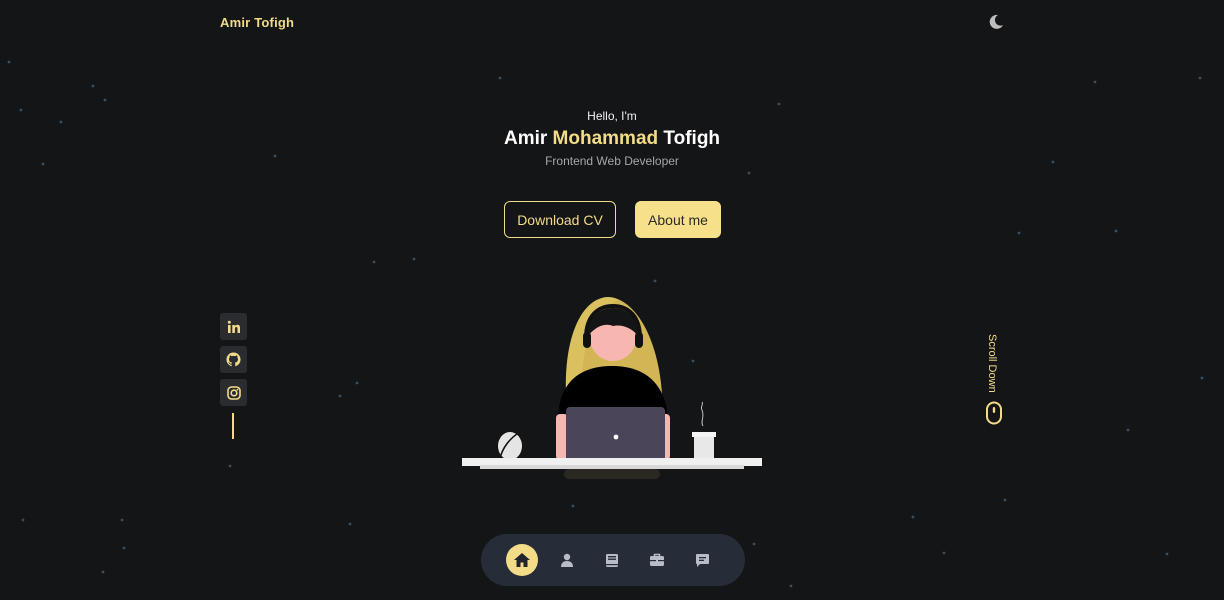  I want to click on linkedin-link, so click(233, 326).